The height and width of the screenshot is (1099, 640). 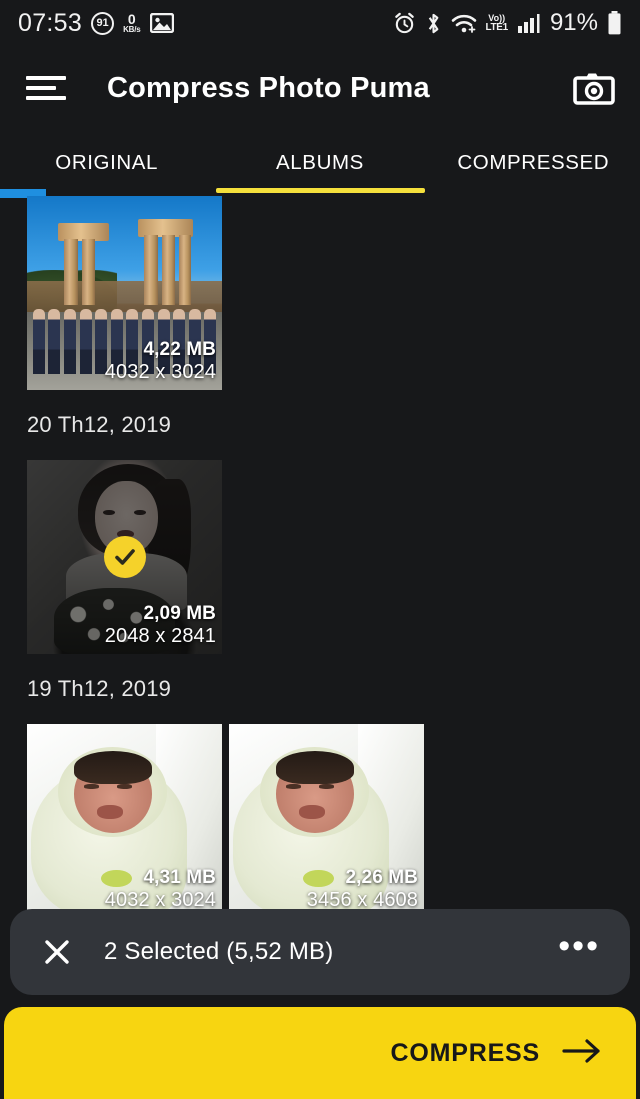 I want to click on network-speed-unit: KB/s, so click(x=132, y=29).